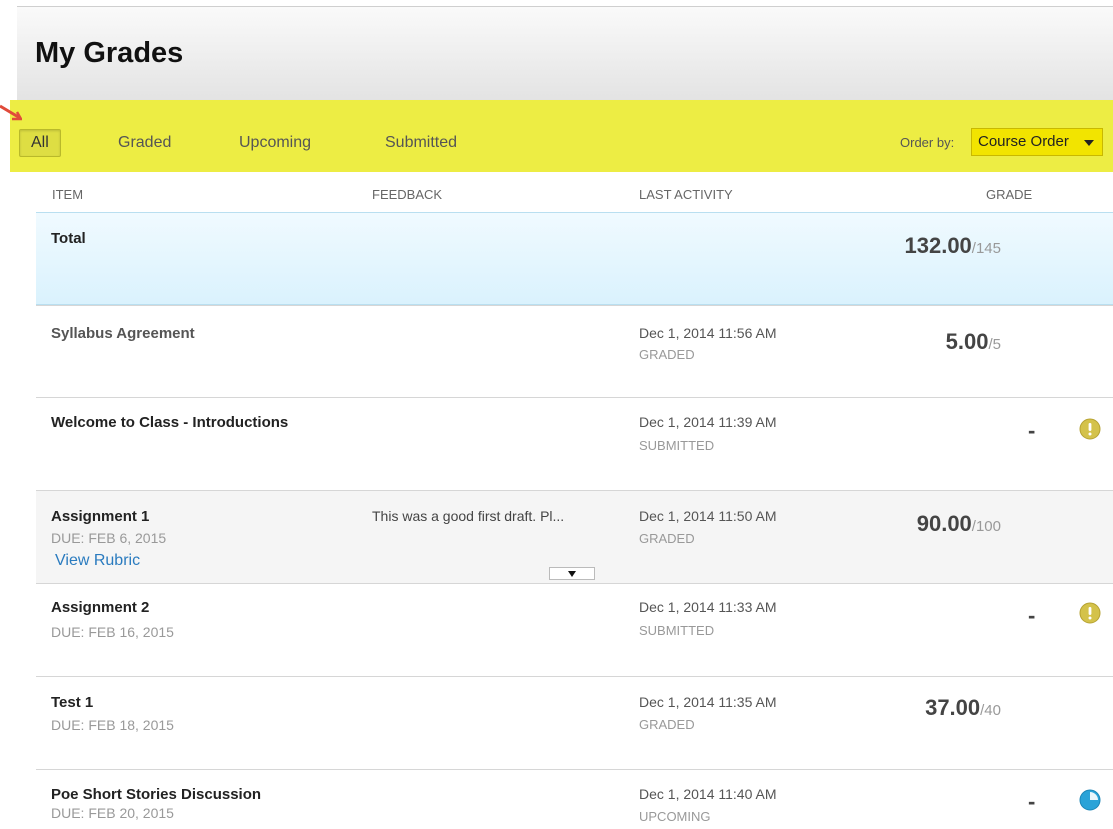 The image size is (1113, 829). What do you see at coordinates (1089, 143) in the screenshot?
I see `chevron-down-icon` at bounding box center [1089, 143].